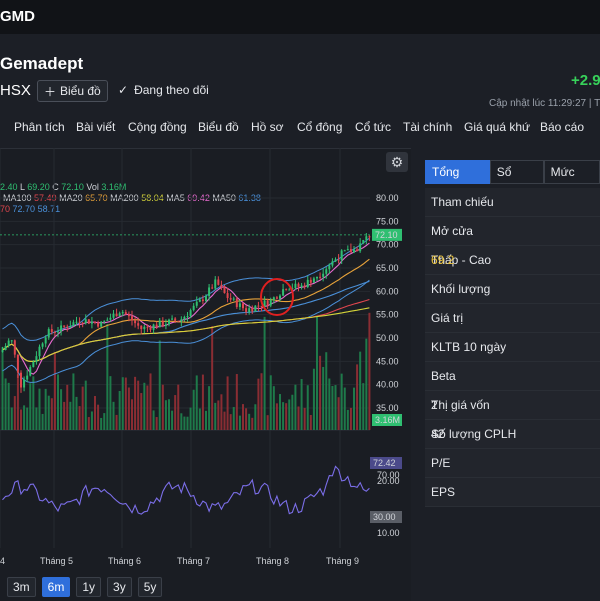 This screenshot has width=600, height=601. Describe the element at coordinates (119, 587) in the screenshot. I see `range-3y: 3y` at that location.